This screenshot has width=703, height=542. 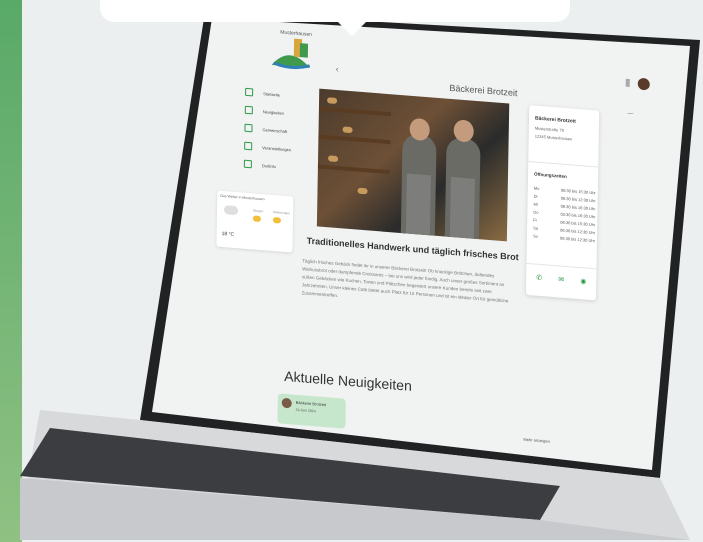 What do you see at coordinates (630, 114) in the screenshot?
I see `more-menu-icon: —` at bounding box center [630, 114].